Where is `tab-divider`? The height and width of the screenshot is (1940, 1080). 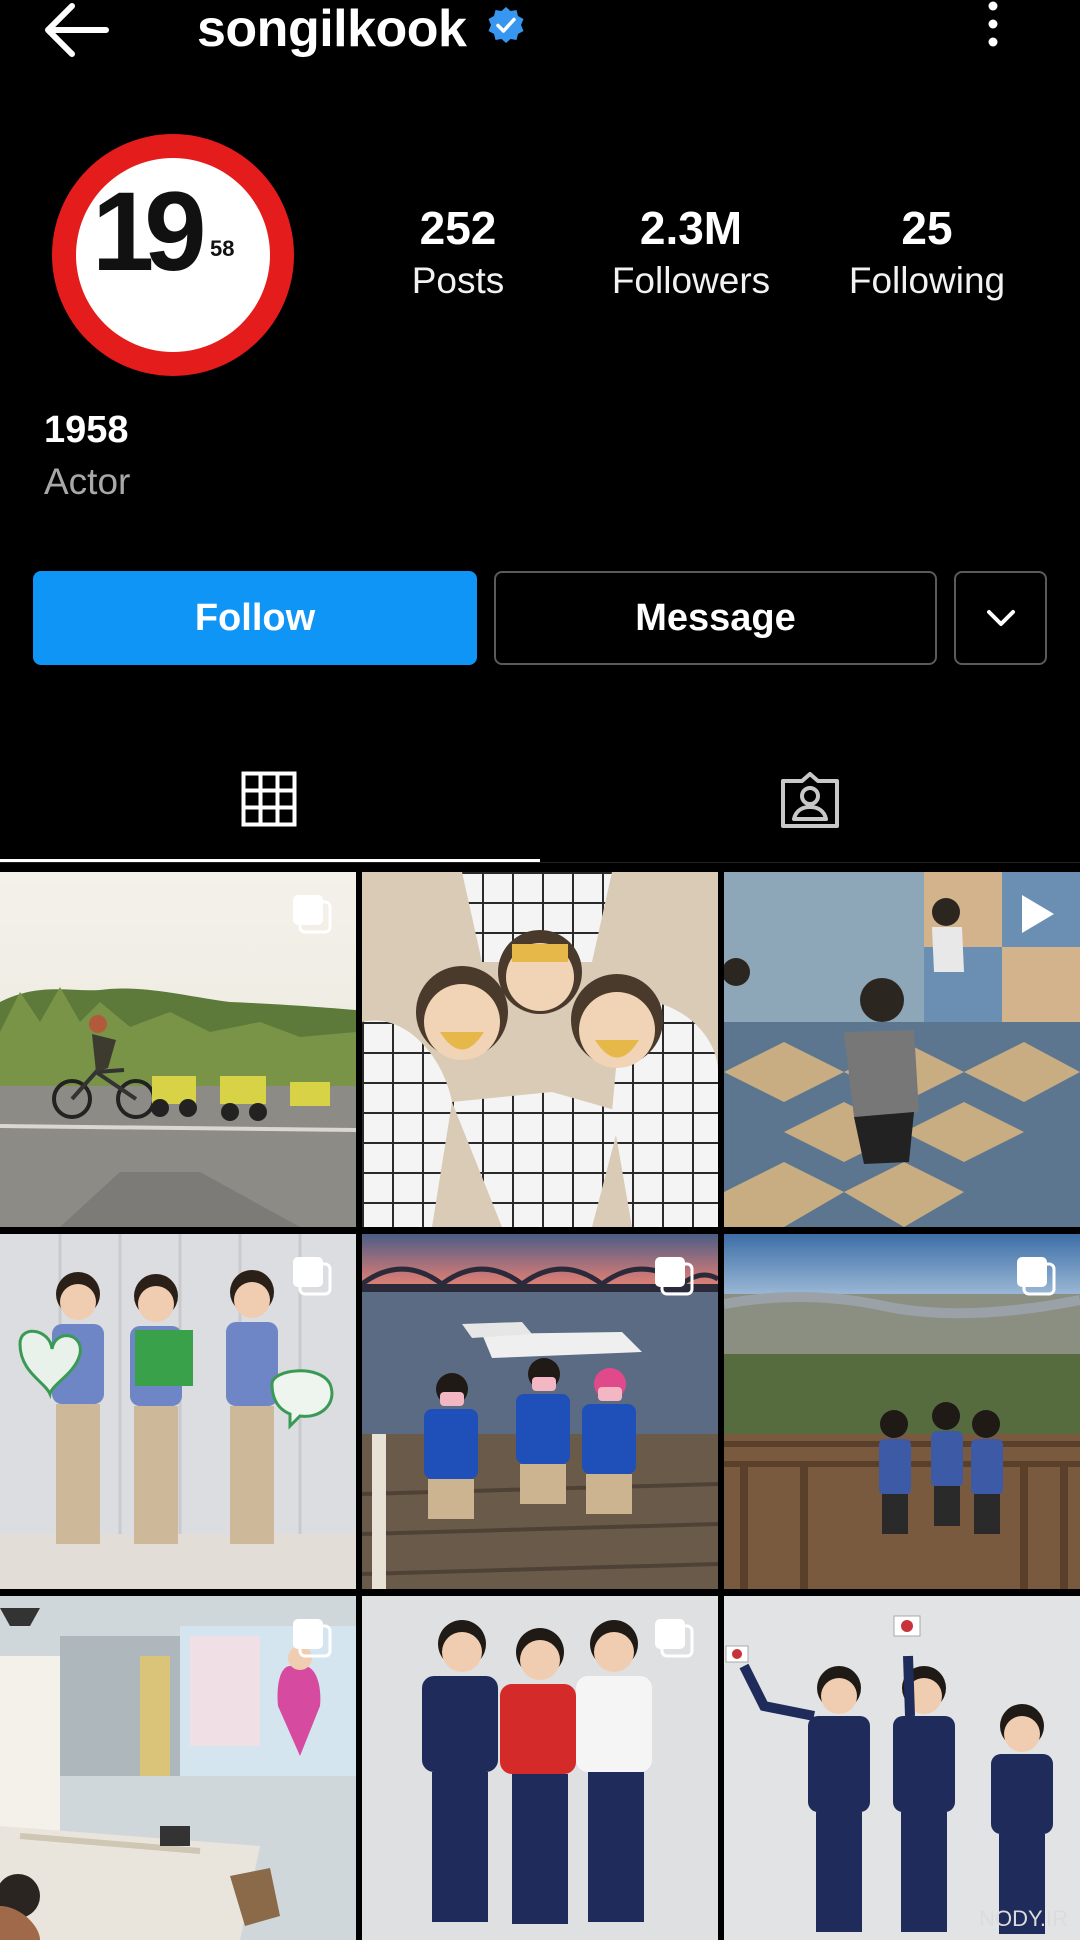 tab-divider is located at coordinates (540, 862).